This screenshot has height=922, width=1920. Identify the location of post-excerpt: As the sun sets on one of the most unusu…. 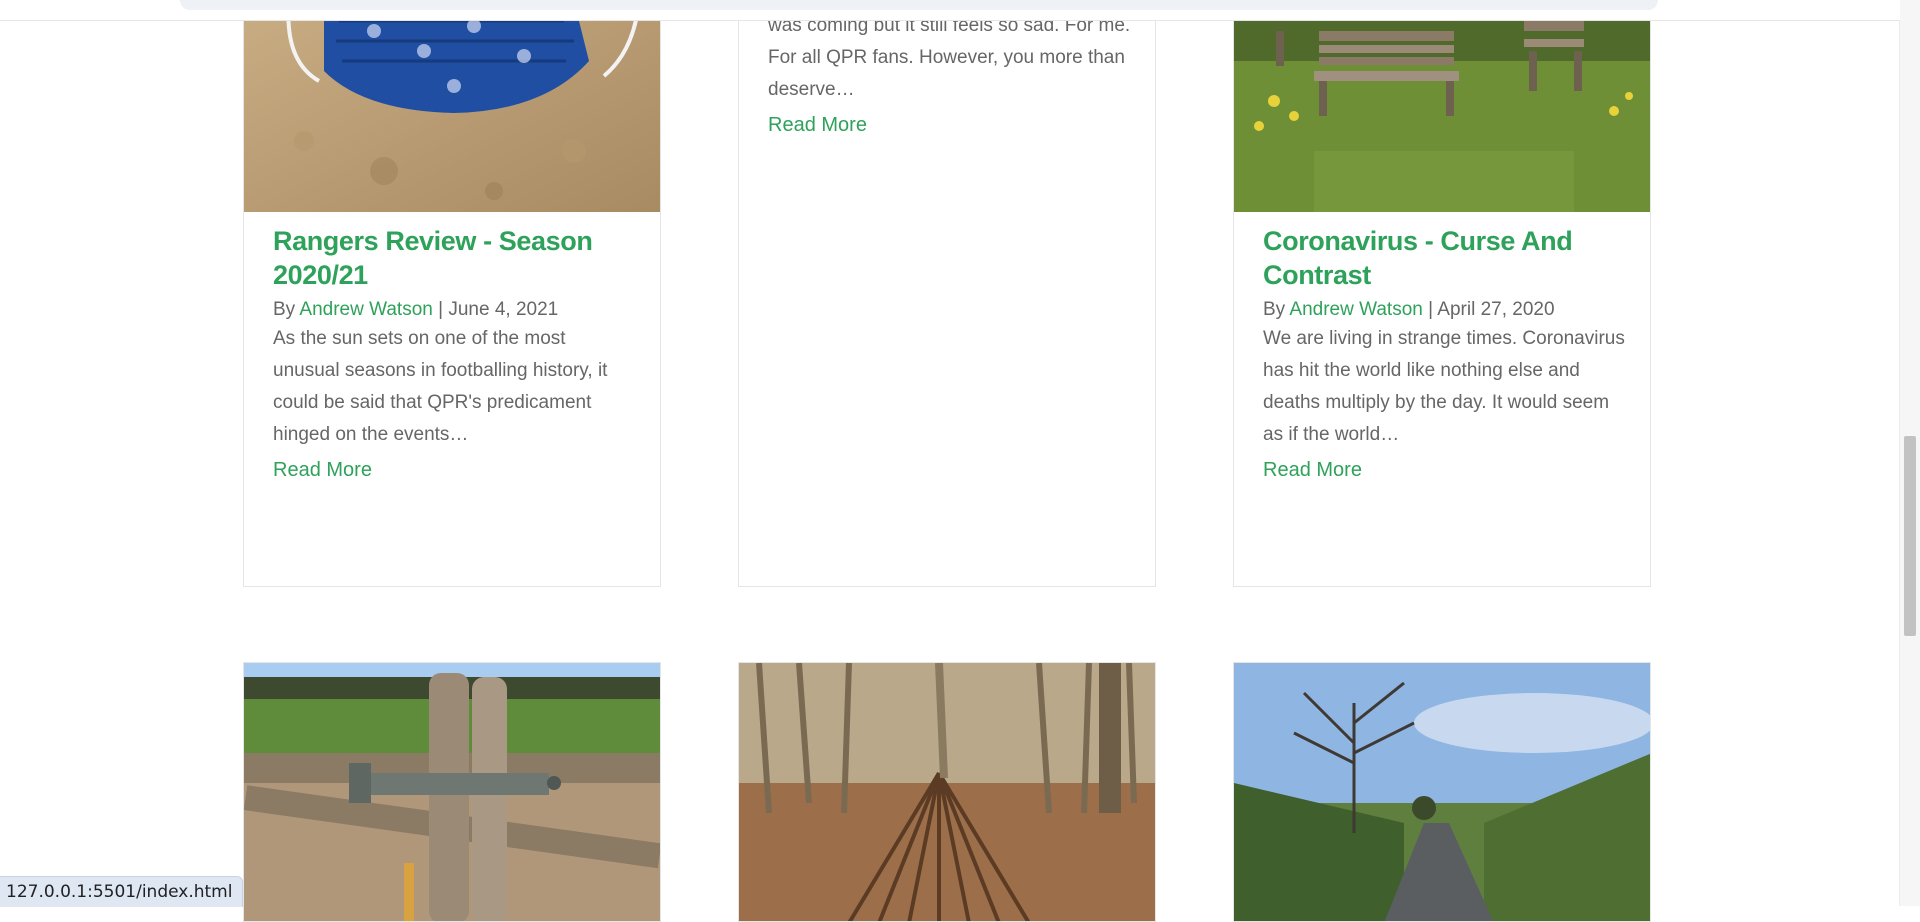
(440, 386).